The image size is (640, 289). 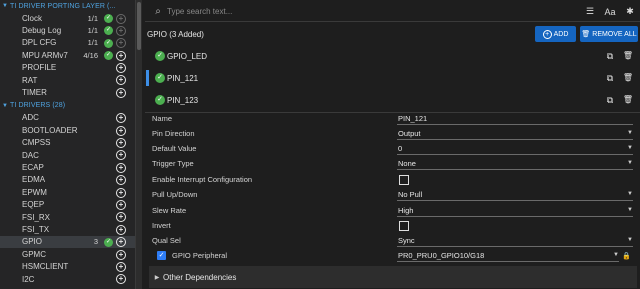 I want to click on sidebar-item-hsmclient: HSMCLIENT +, so click(x=67, y=266).